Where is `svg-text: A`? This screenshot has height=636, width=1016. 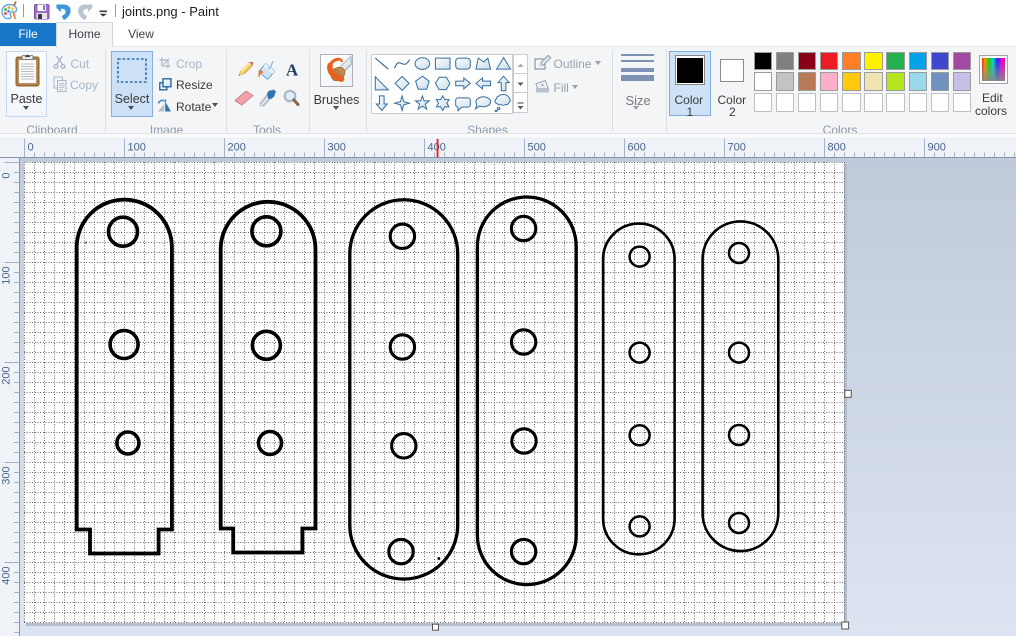
svg-text: A is located at coordinates (292, 69).